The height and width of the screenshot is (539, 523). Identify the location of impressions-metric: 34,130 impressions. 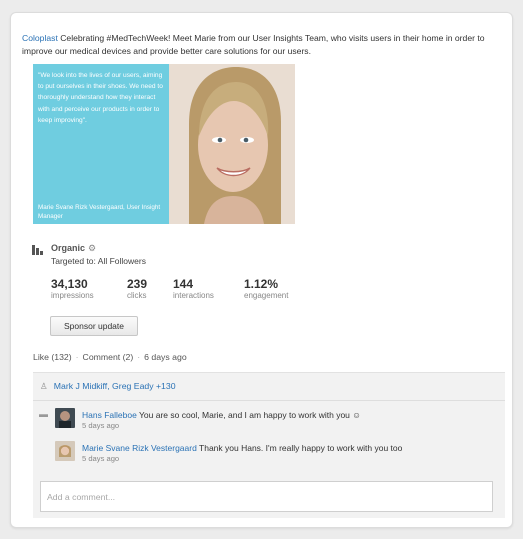
(72, 289).